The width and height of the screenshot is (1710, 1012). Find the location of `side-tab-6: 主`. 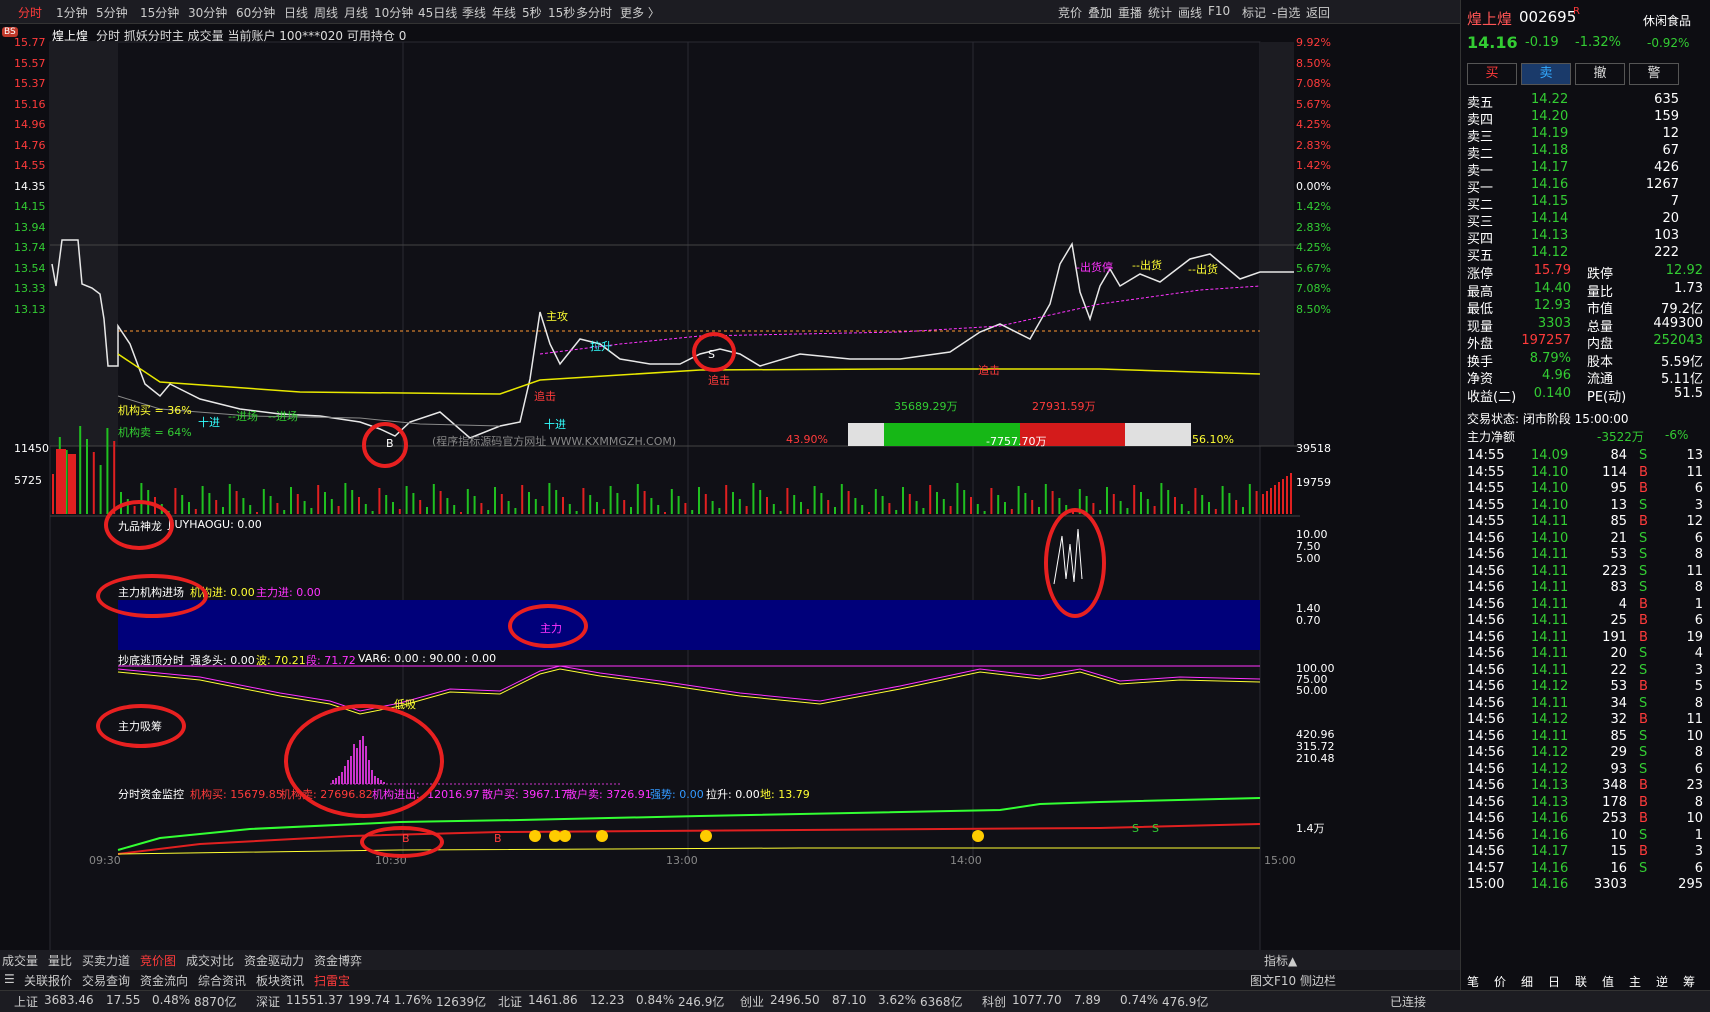

side-tab-6: 主 is located at coordinates (1635, 981).